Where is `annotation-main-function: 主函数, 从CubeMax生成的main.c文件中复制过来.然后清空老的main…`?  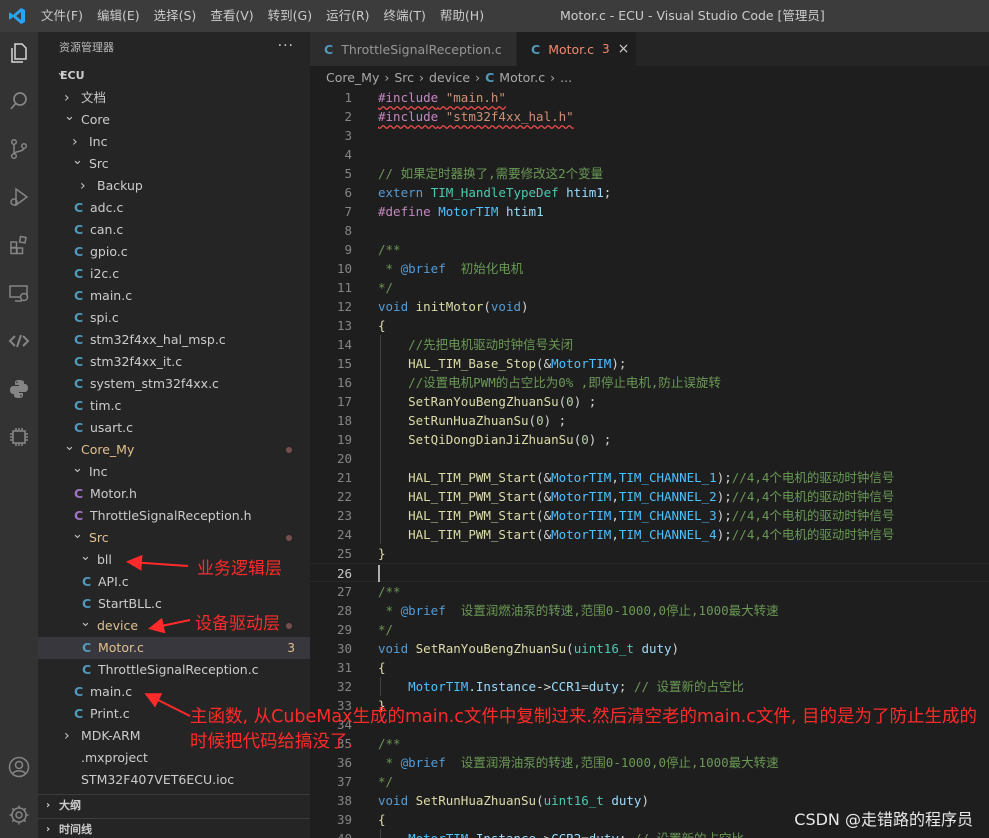
annotation-main-function: 主函数, 从CubeMax生成的main.c文件中复制过来.然后清空老的main… is located at coordinates (583, 729).